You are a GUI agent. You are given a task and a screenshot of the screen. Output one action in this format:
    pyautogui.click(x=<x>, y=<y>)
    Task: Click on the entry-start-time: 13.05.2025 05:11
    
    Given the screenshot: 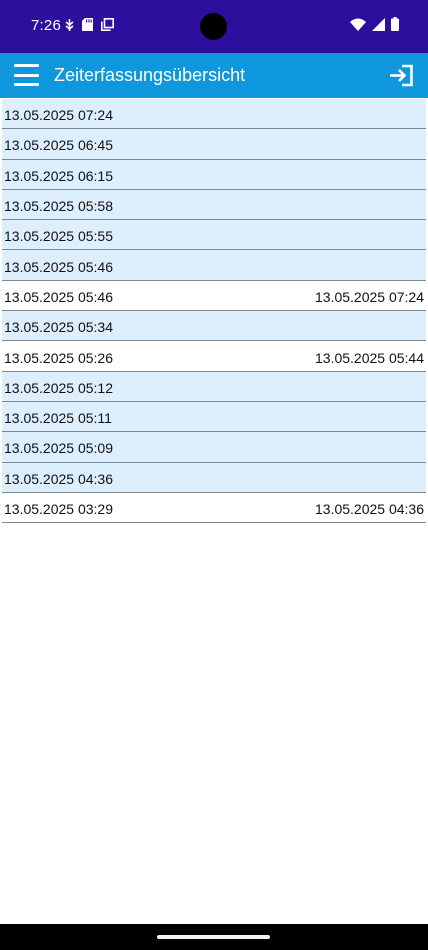 What is the action you would take?
    pyautogui.click(x=58, y=418)
    